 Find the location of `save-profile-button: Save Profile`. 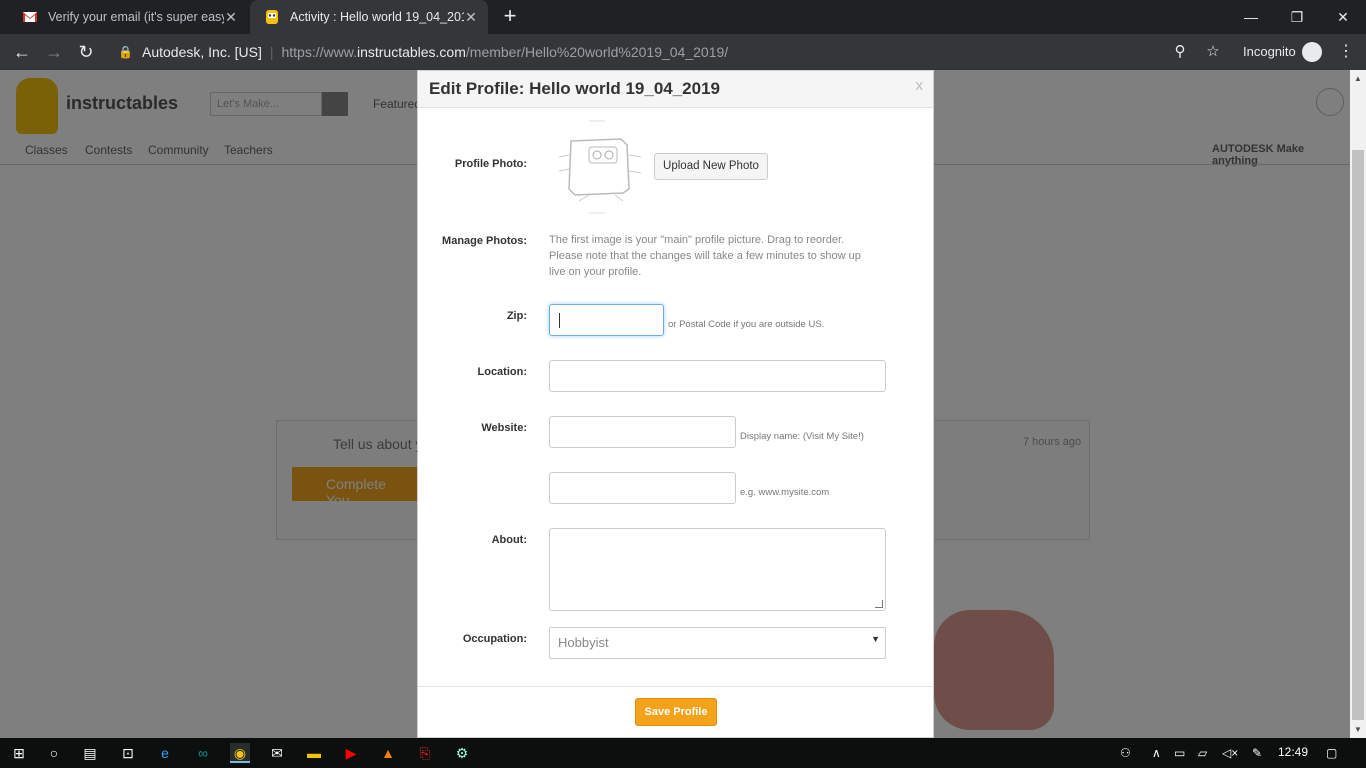

save-profile-button: Save Profile is located at coordinates (676, 712).